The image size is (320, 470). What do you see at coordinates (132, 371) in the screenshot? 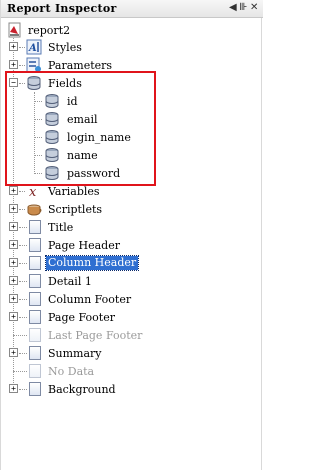
I see `tree-item-no-data: No Data` at bounding box center [132, 371].